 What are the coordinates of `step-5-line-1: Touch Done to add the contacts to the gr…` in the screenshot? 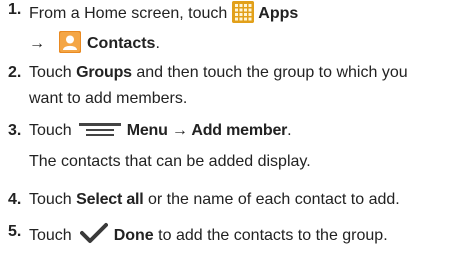 It's located at (208, 234).